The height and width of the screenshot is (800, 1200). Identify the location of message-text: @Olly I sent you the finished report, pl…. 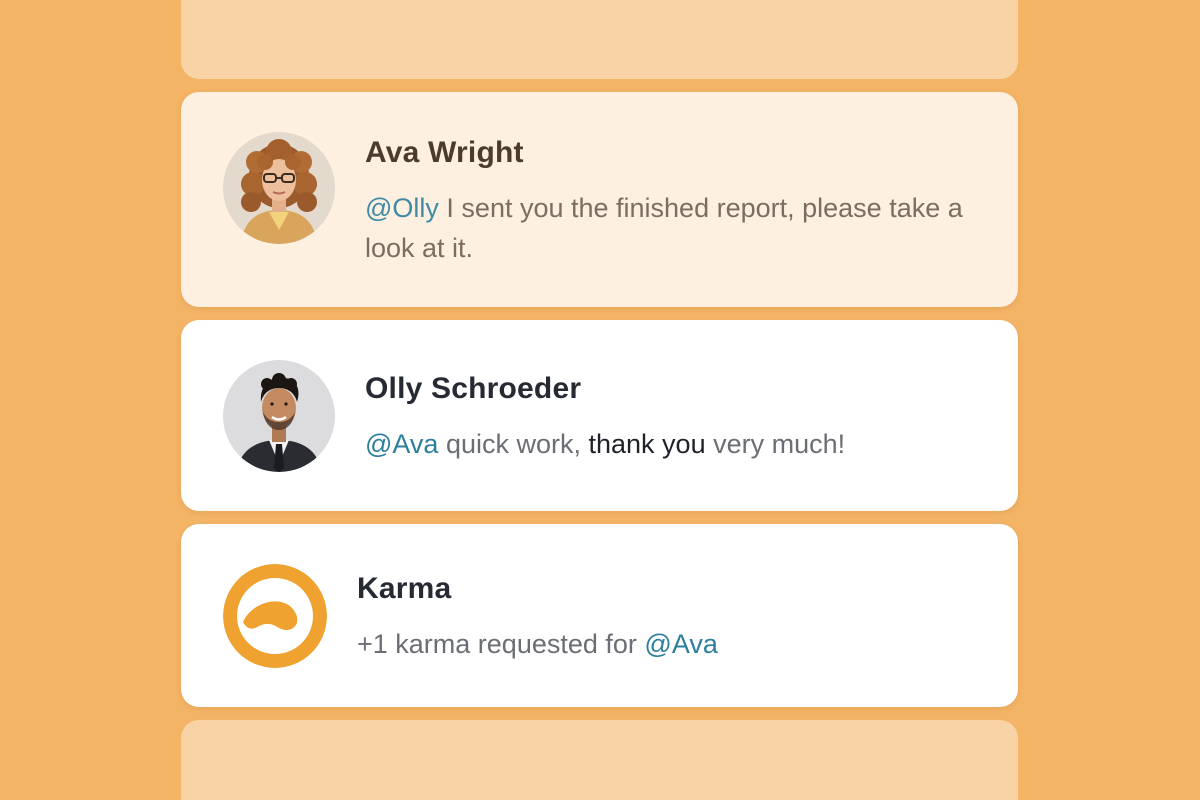
(675, 228).